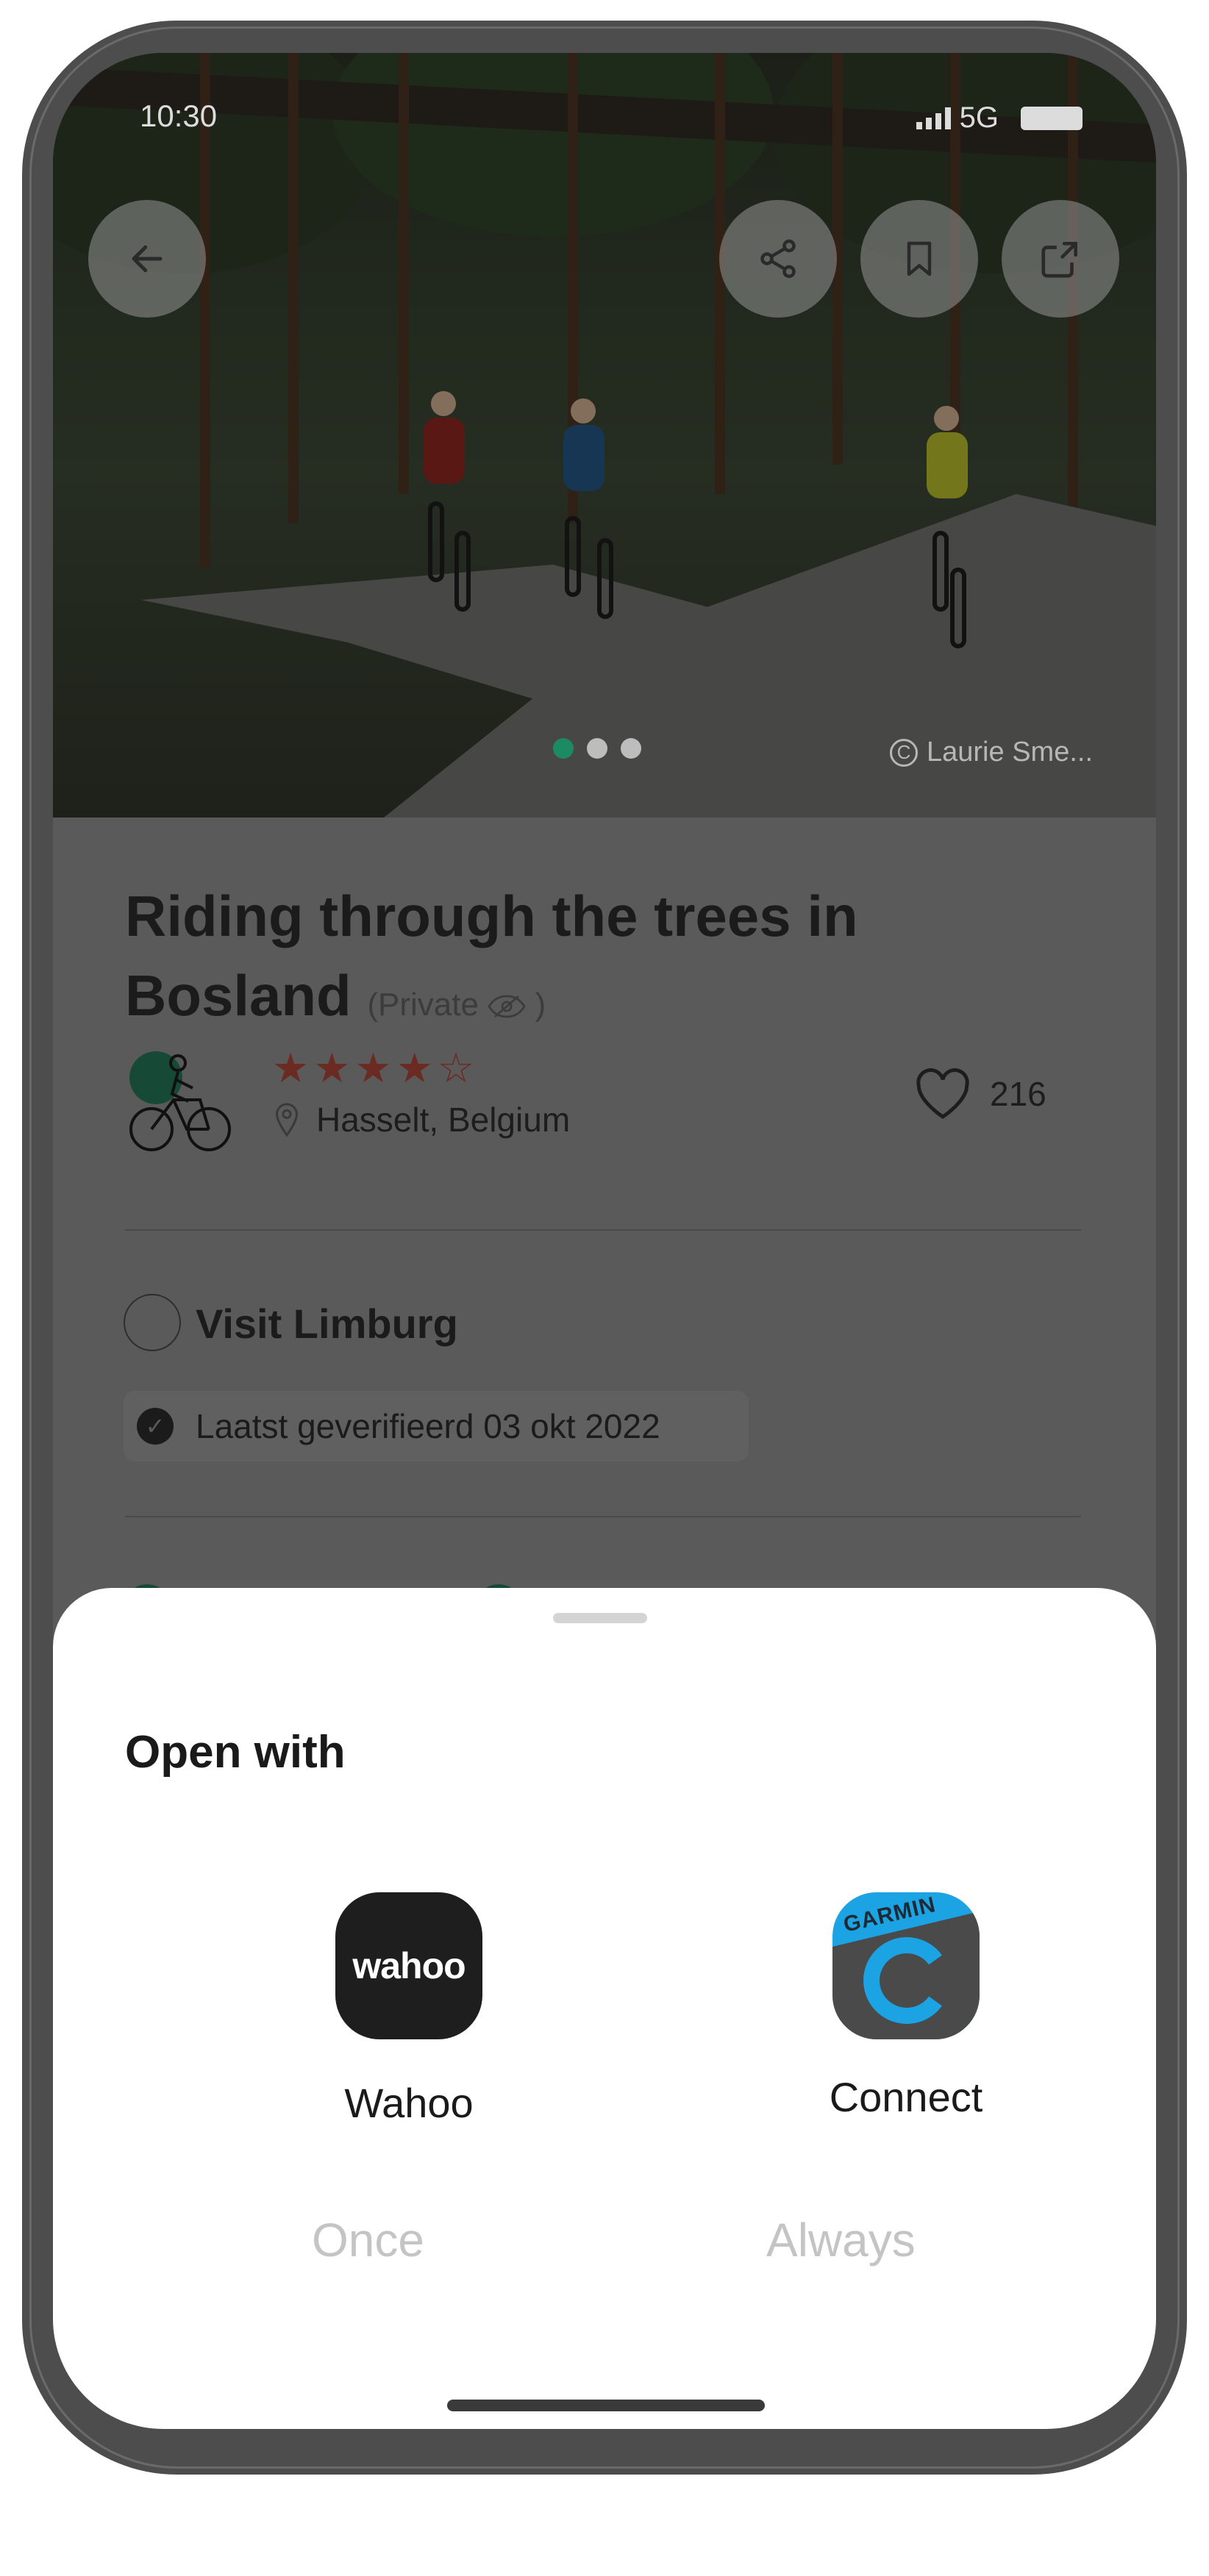  Describe the element at coordinates (287, 1120) in the screenshot. I see `map-pin-icon` at that location.